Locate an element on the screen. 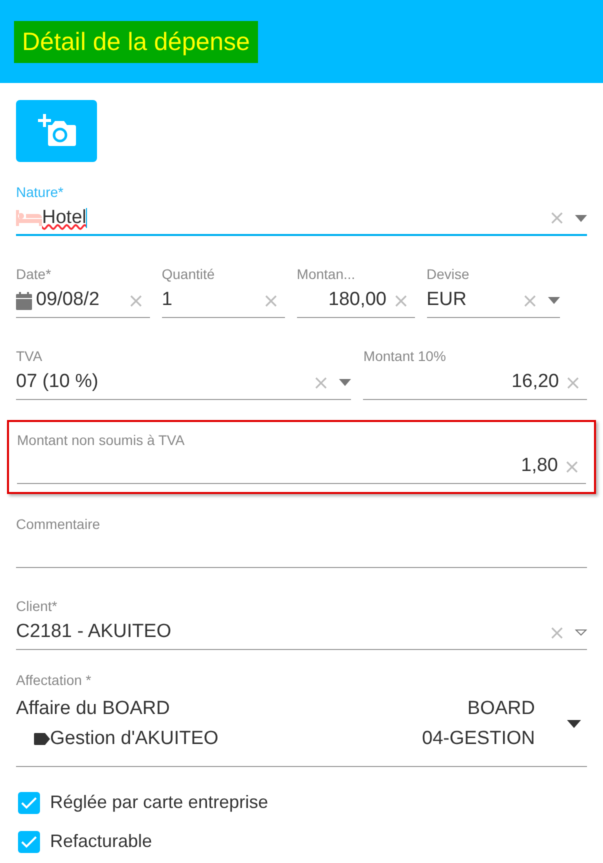 The width and height of the screenshot is (603, 863). task-code: 04-GESTION is located at coordinates (478, 739).